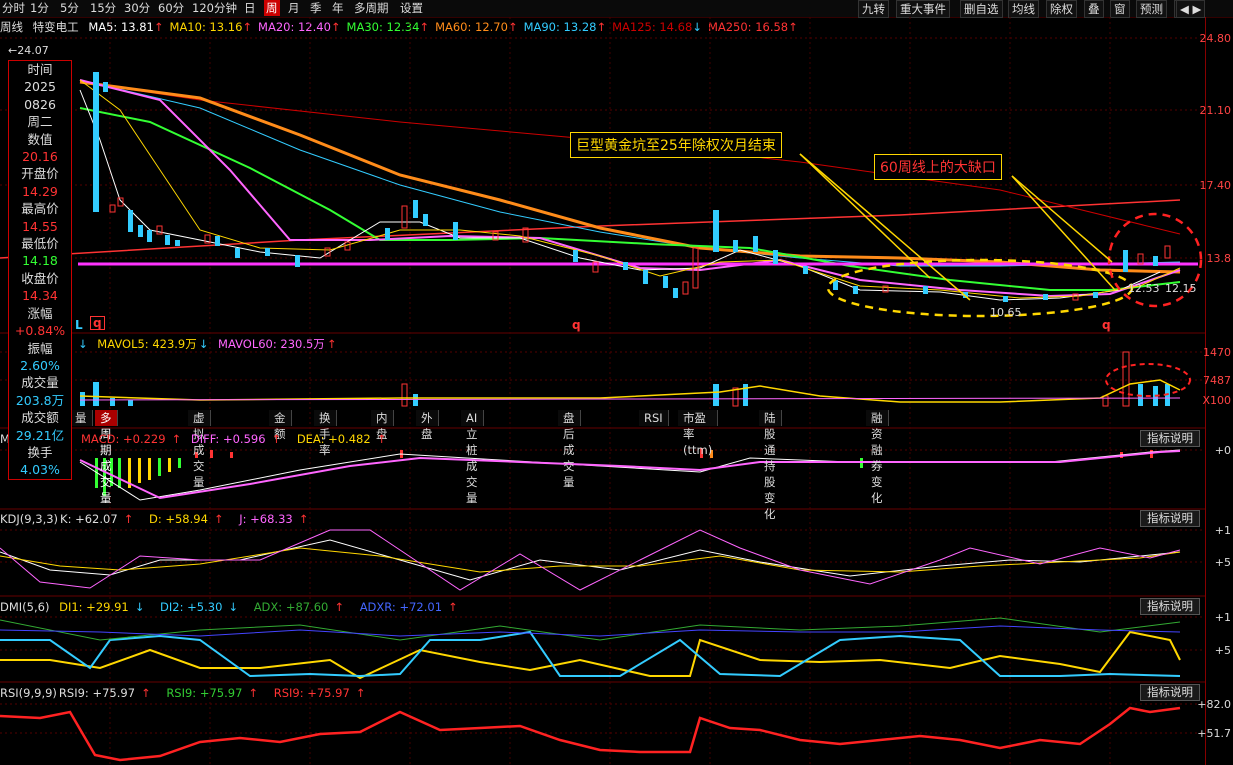 Image resolution: width=1233 pixels, height=765 pixels. What do you see at coordinates (590, 560) in the screenshot?
I see `kdj-k-line` at bounding box center [590, 560].